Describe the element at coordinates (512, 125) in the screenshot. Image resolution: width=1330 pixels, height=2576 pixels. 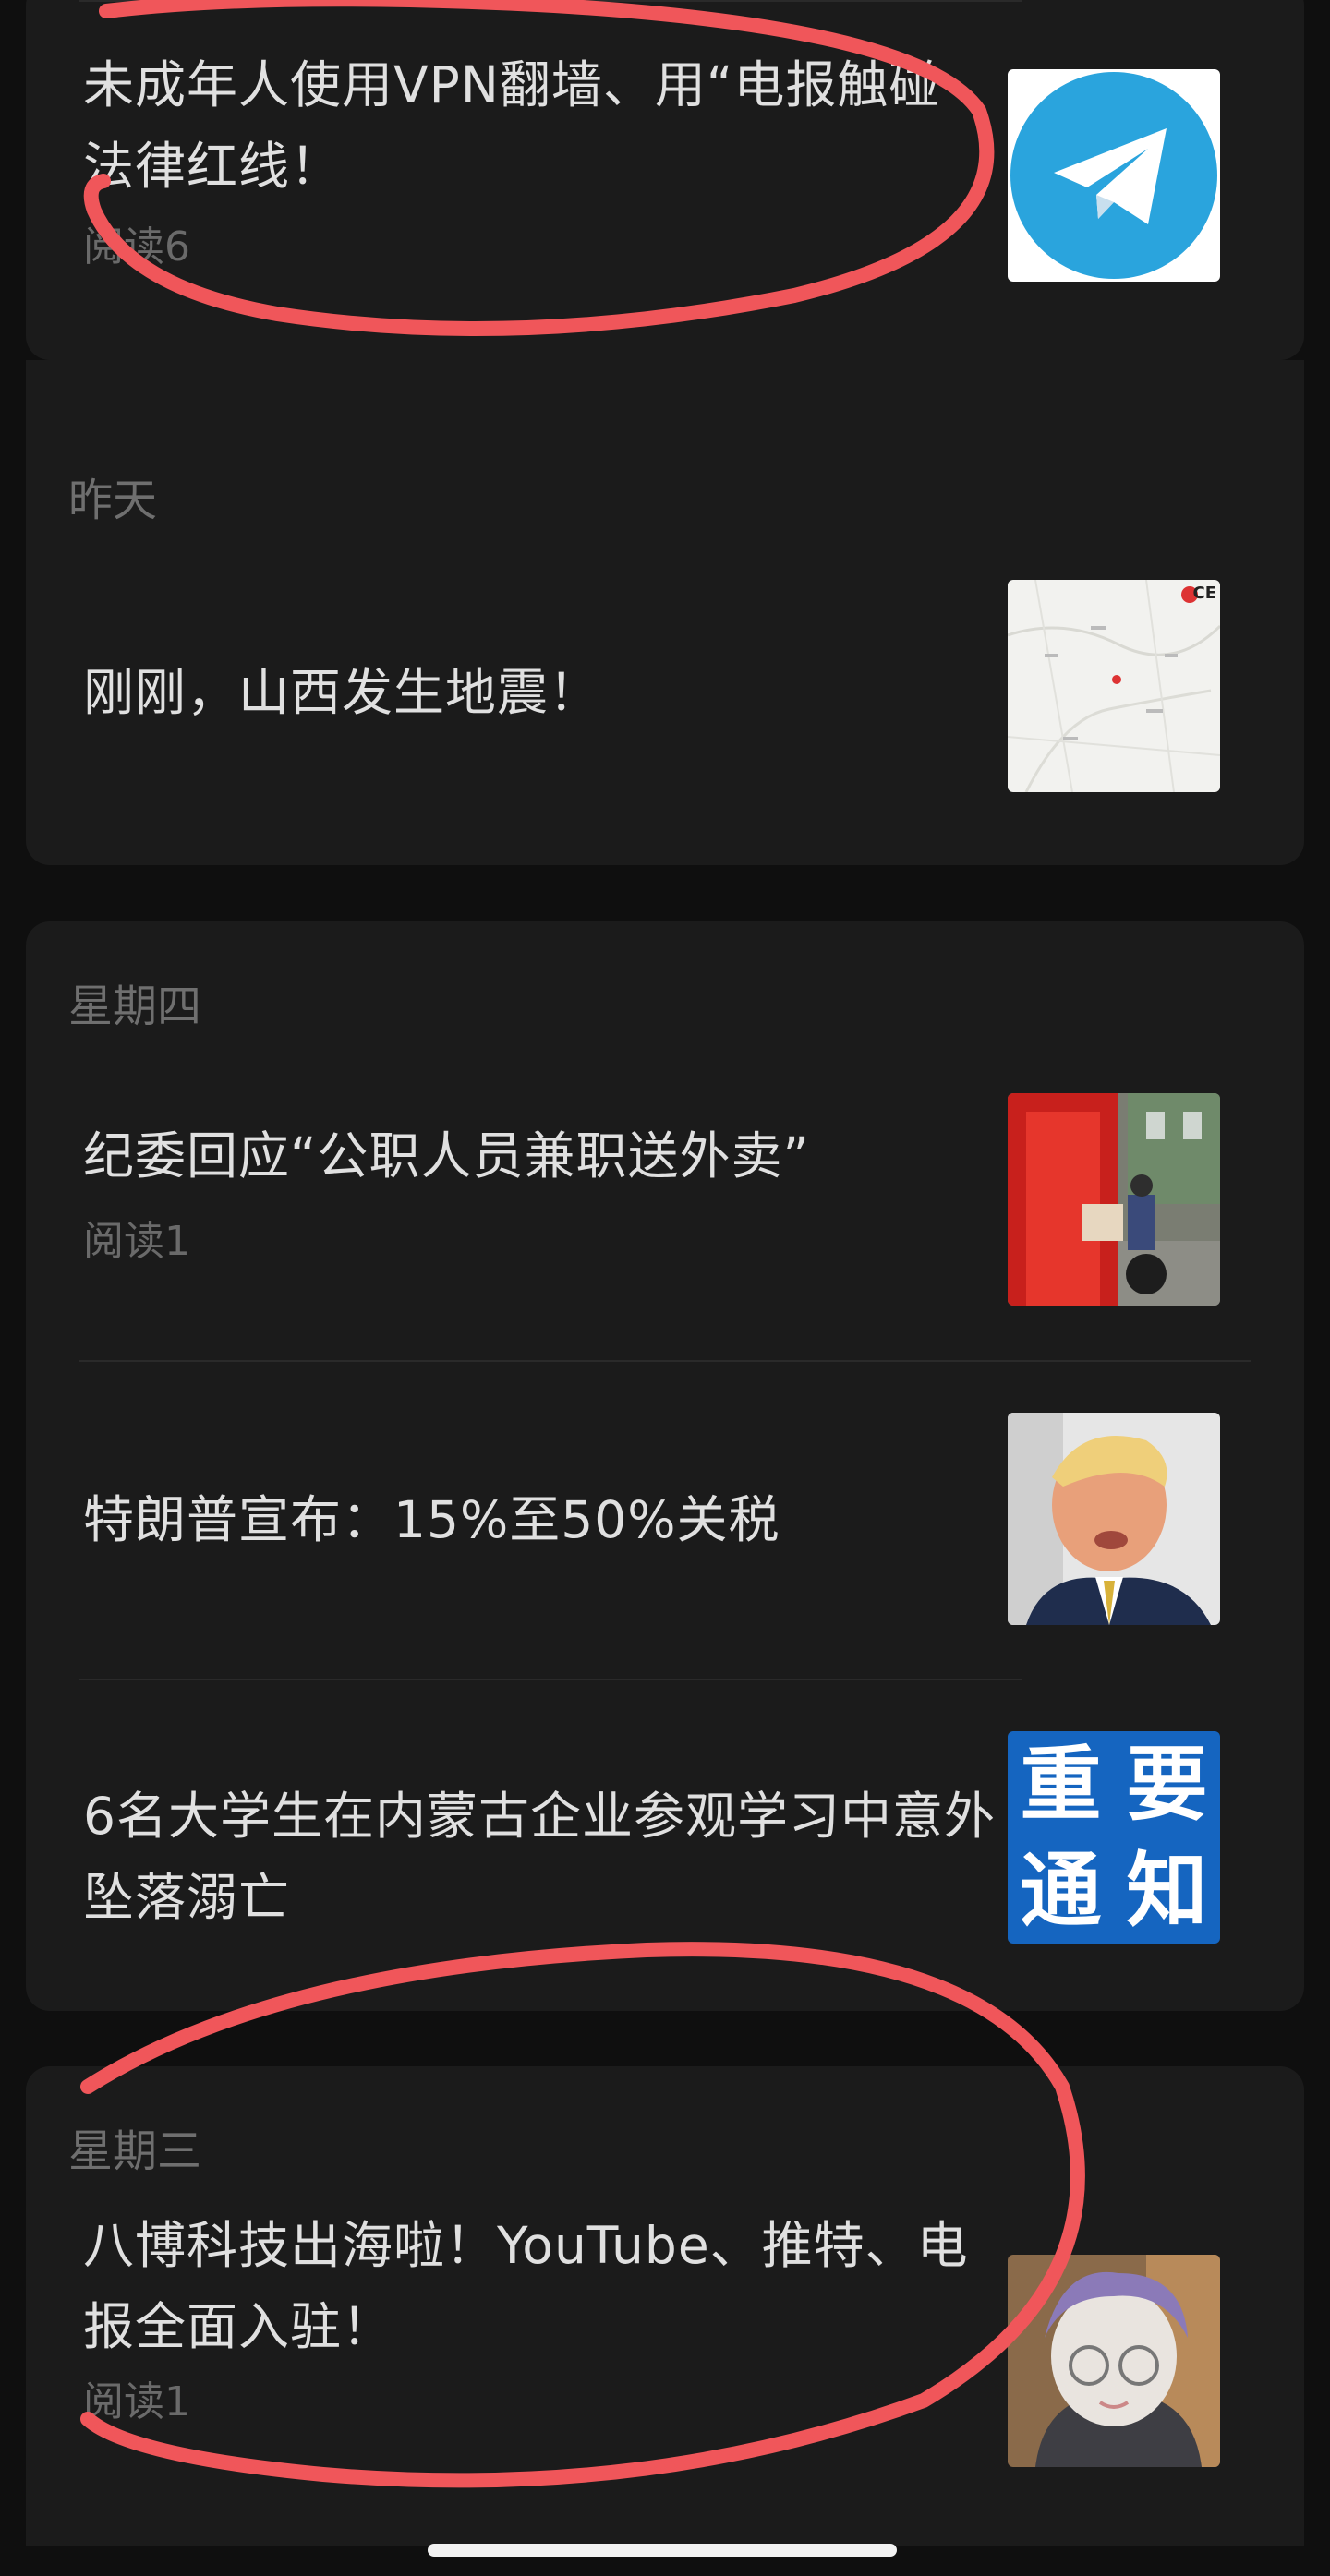
I see `article-title: 未成年人使用VPN翻墙、用“电报触碰法律红线！` at that location.